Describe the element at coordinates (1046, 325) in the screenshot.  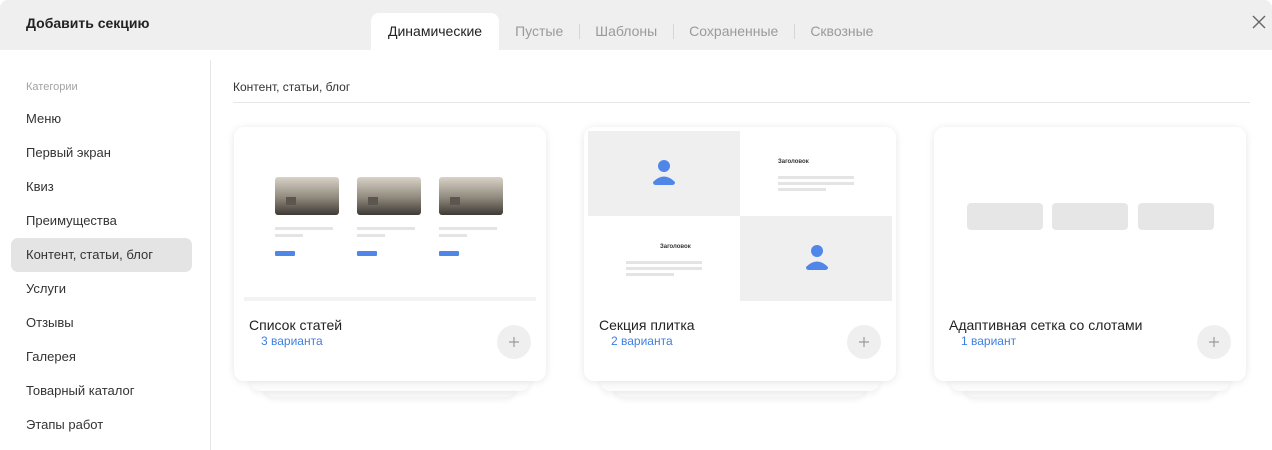
I see `card-title: Адаптивная сетка со слотами` at that location.